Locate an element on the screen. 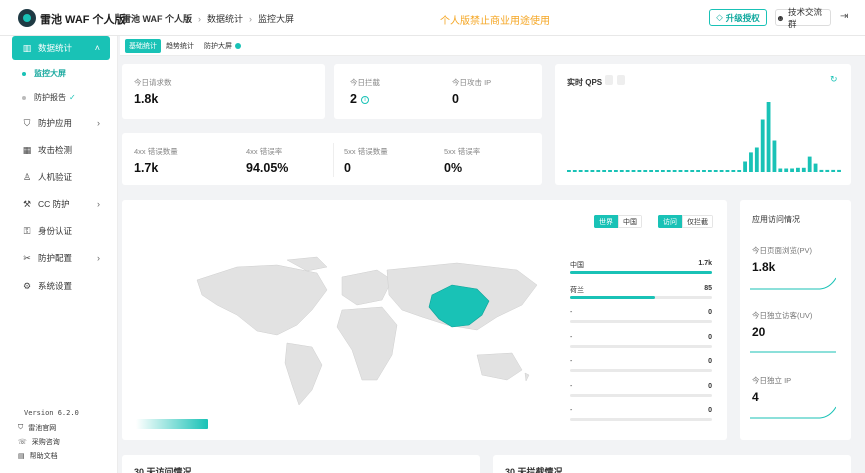 The height and width of the screenshot is (473, 865). heat-legend-gradient is located at coordinates (172, 424).